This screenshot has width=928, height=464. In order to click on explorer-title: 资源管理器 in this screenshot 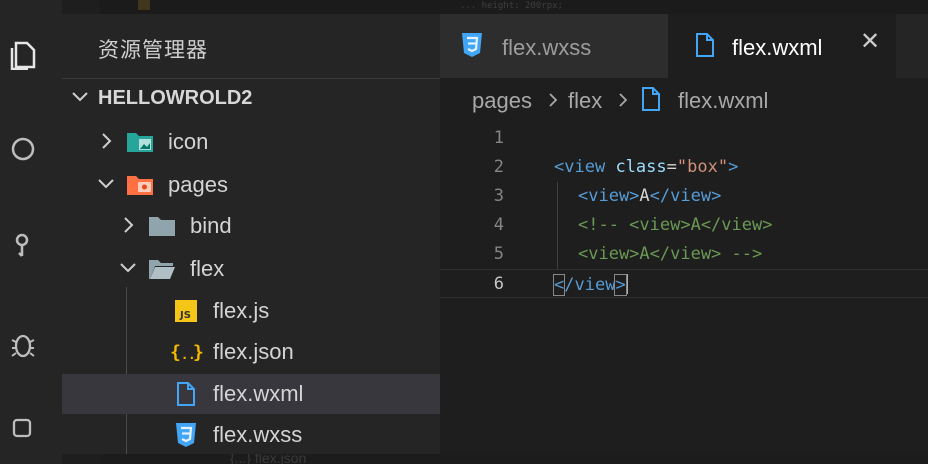, I will do `click(153, 50)`.